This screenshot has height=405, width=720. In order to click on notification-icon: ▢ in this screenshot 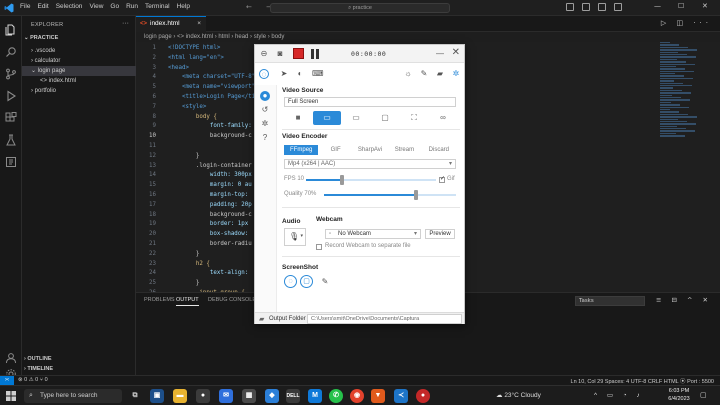, I will do `click(703, 395)`.